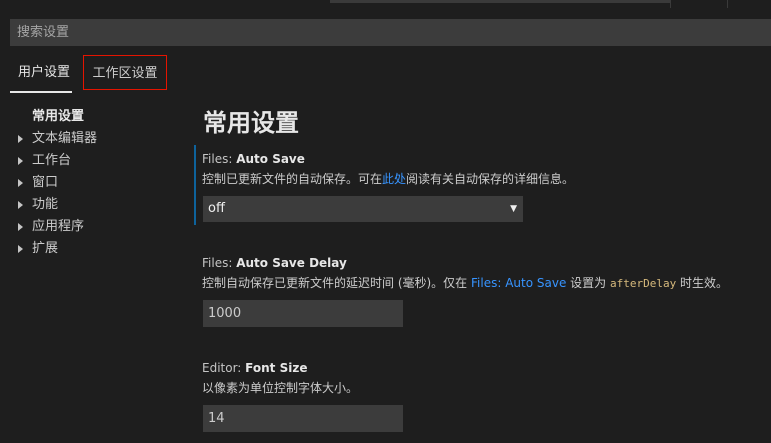  Describe the element at coordinates (394, 179) in the screenshot. I see `description-link: 此处` at that location.